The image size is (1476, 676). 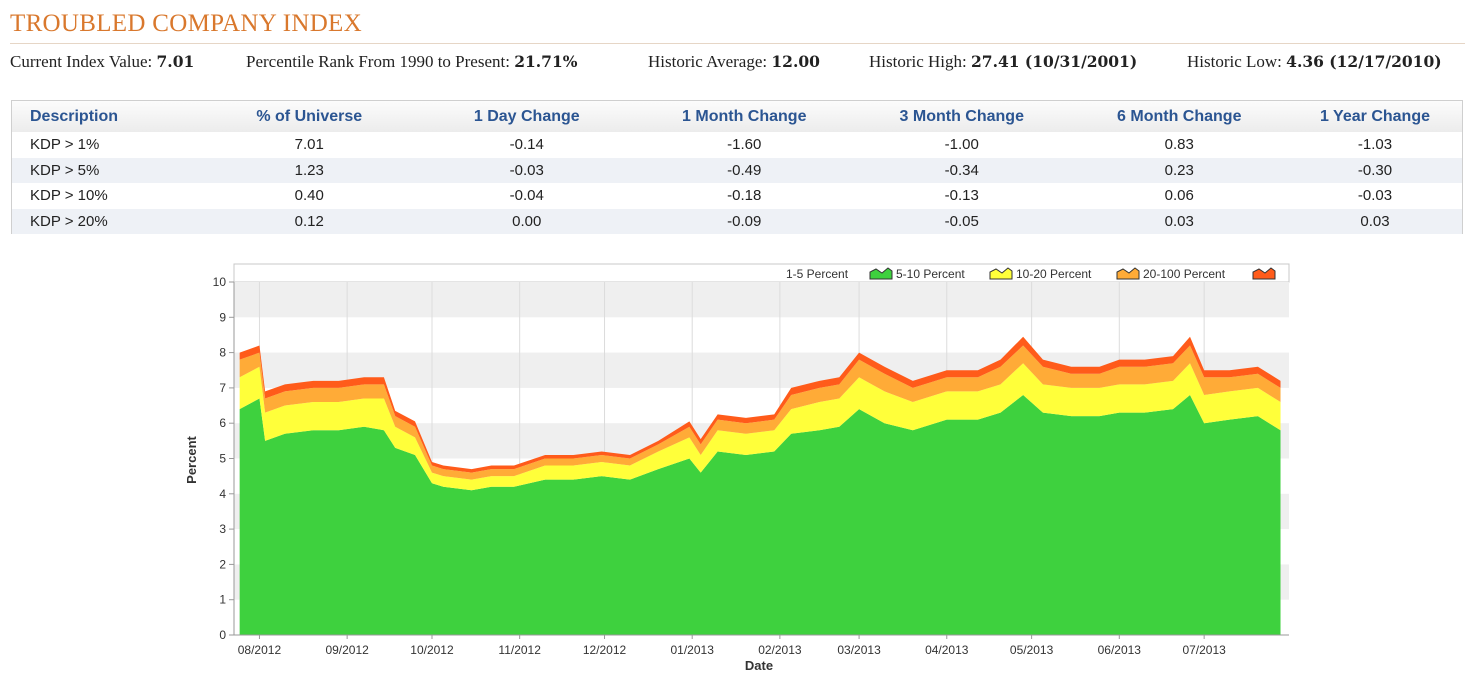 I want to click on stat-average-label: Historic Average:, so click(x=708, y=61).